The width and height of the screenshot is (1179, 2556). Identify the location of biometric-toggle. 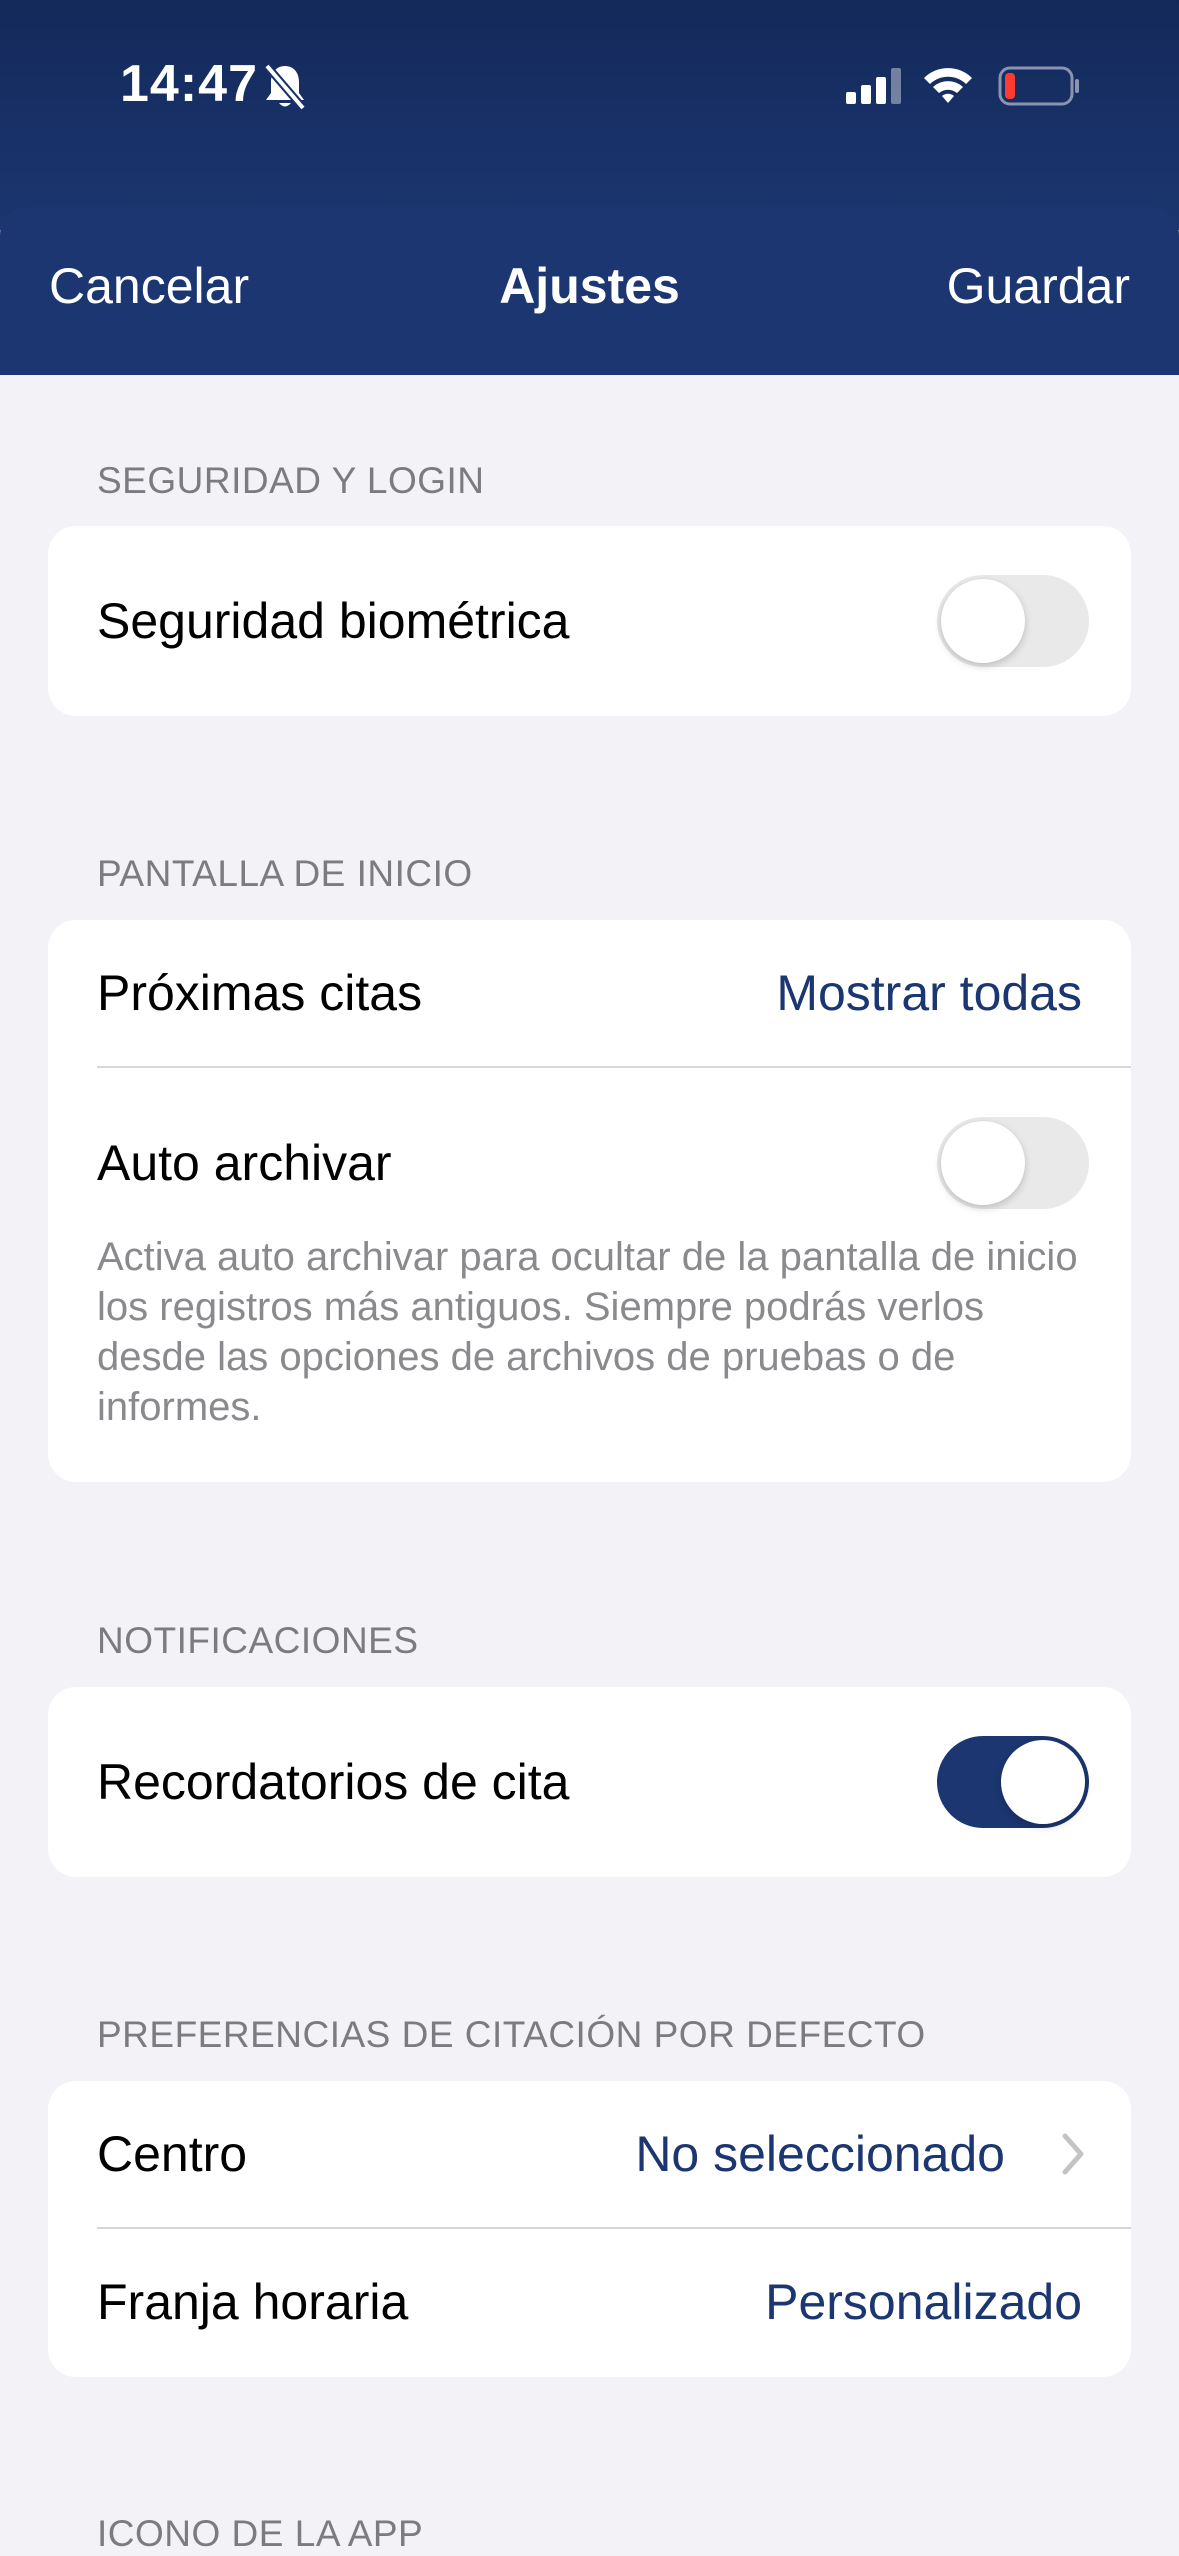
(1013, 621).